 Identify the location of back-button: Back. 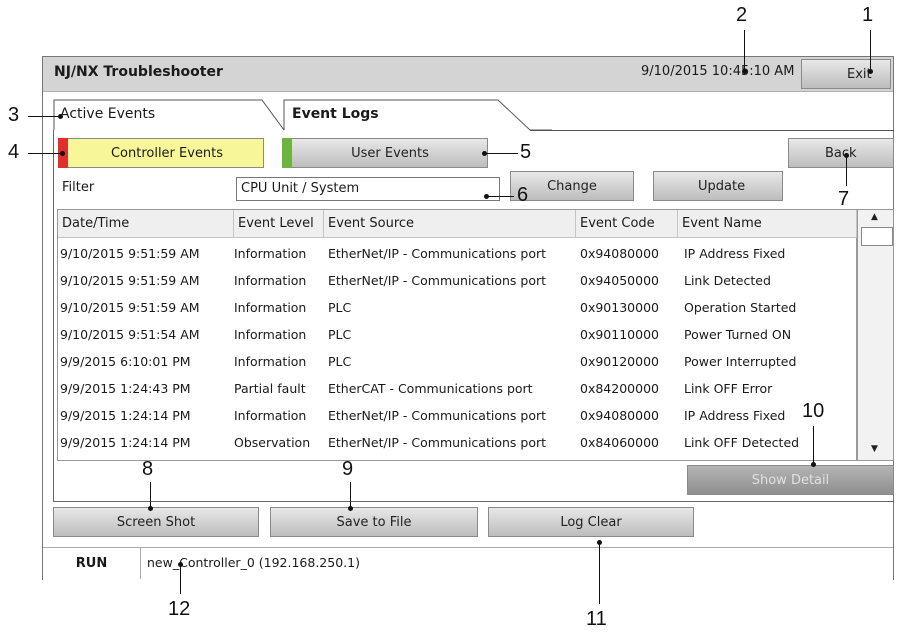
(841, 153).